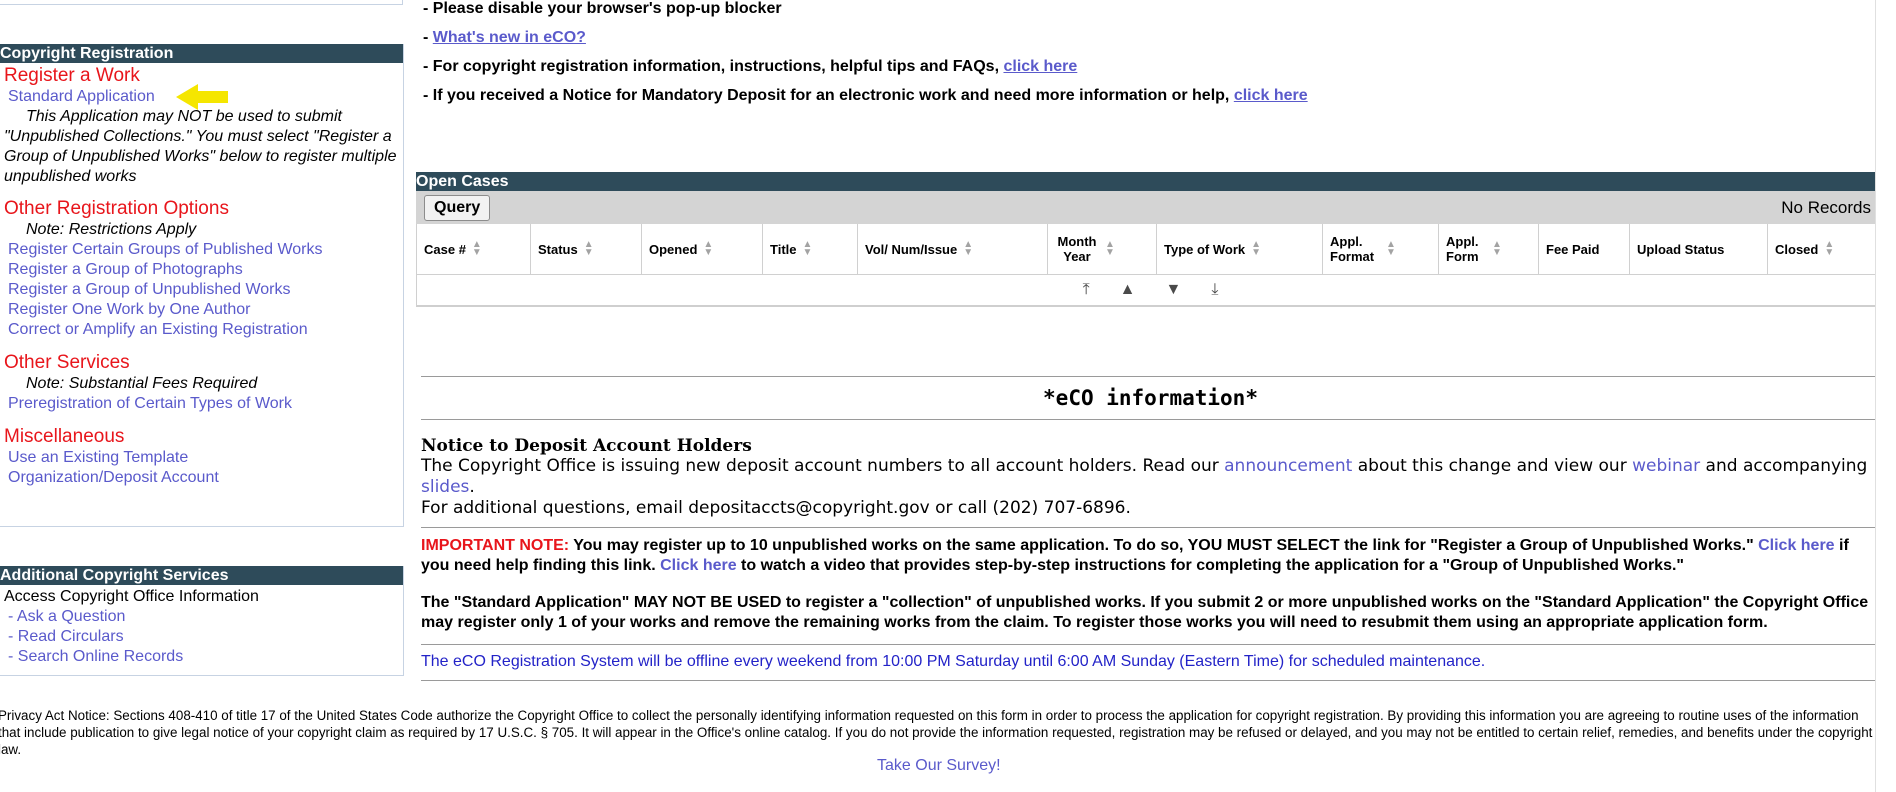 Image resolution: width=1896 pixels, height=792 pixels. What do you see at coordinates (1584, 249) in the screenshot?
I see `col-fee-paid: Fee Paid` at bounding box center [1584, 249].